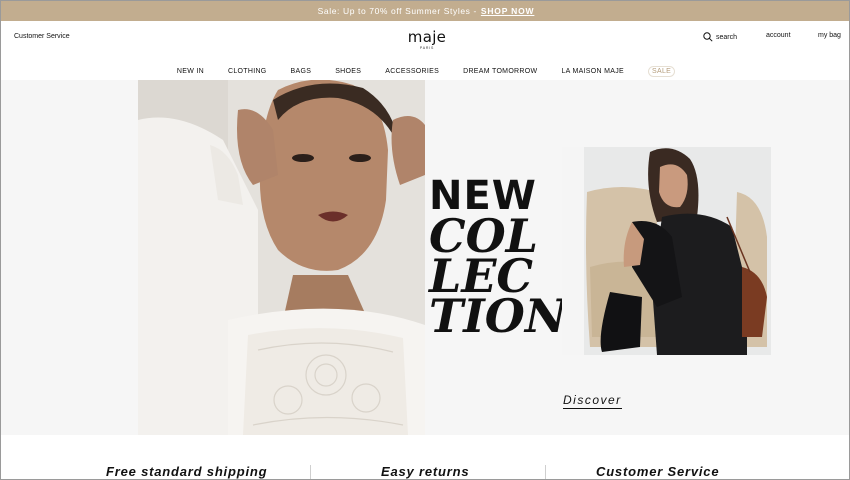 The image size is (850, 480). I want to click on nav-item-shoes: SHOES, so click(348, 71).